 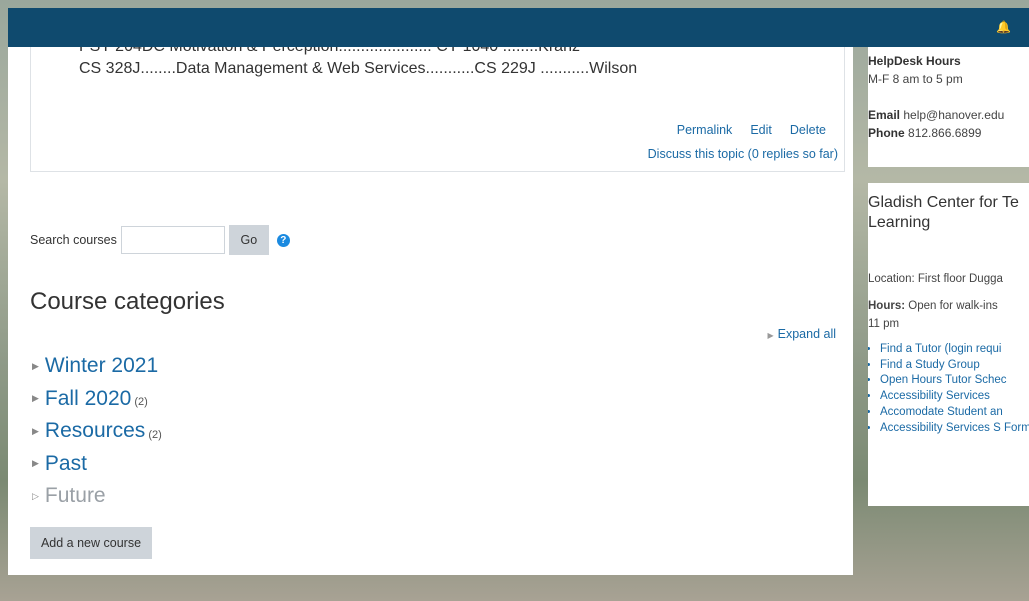 I want to click on search-input, so click(x=172, y=240).